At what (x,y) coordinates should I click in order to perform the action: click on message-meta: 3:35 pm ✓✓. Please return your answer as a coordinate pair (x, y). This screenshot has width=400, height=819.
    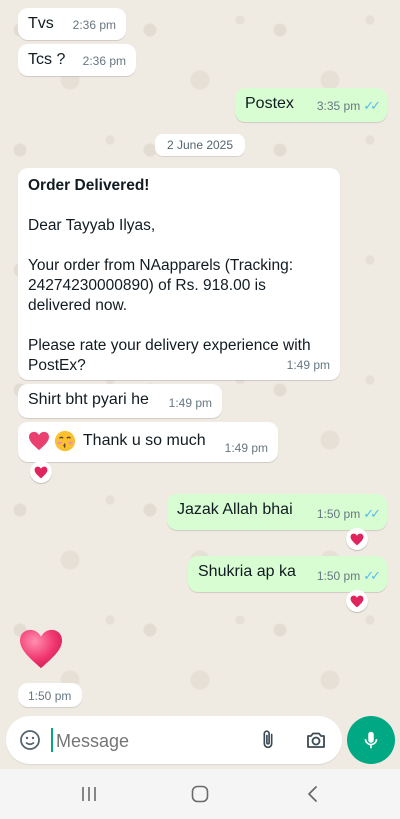
    Looking at the image, I should click on (348, 106).